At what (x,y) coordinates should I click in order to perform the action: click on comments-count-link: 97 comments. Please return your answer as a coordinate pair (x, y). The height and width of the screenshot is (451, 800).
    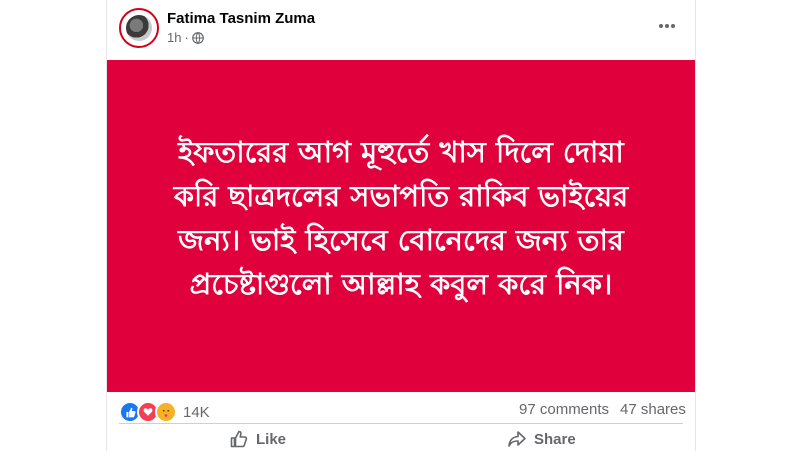
    Looking at the image, I should click on (564, 409).